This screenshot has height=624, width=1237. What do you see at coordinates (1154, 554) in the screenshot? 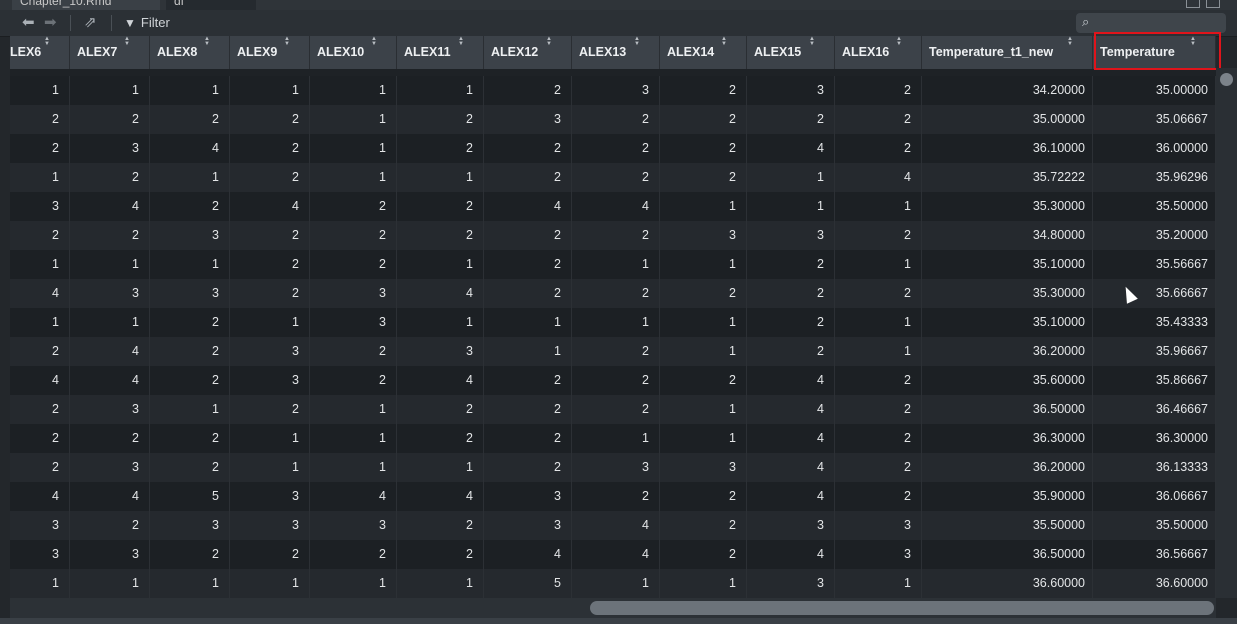
I see `table-cell: 36.56667` at bounding box center [1154, 554].